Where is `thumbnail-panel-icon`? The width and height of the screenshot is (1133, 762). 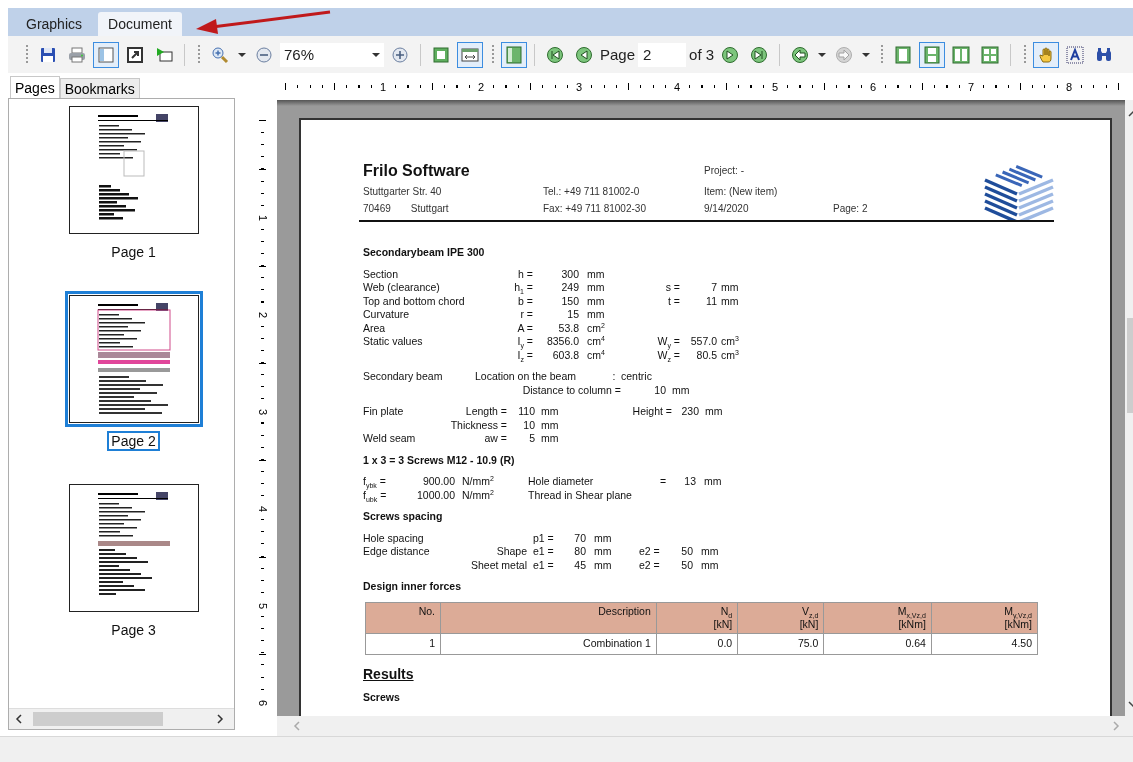
thumbnail-panel-icon is located at coordinates (514, 54).